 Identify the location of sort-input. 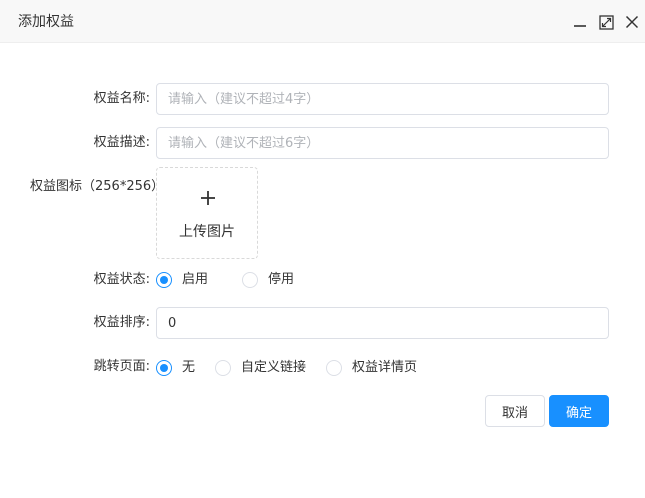
(382, 323).